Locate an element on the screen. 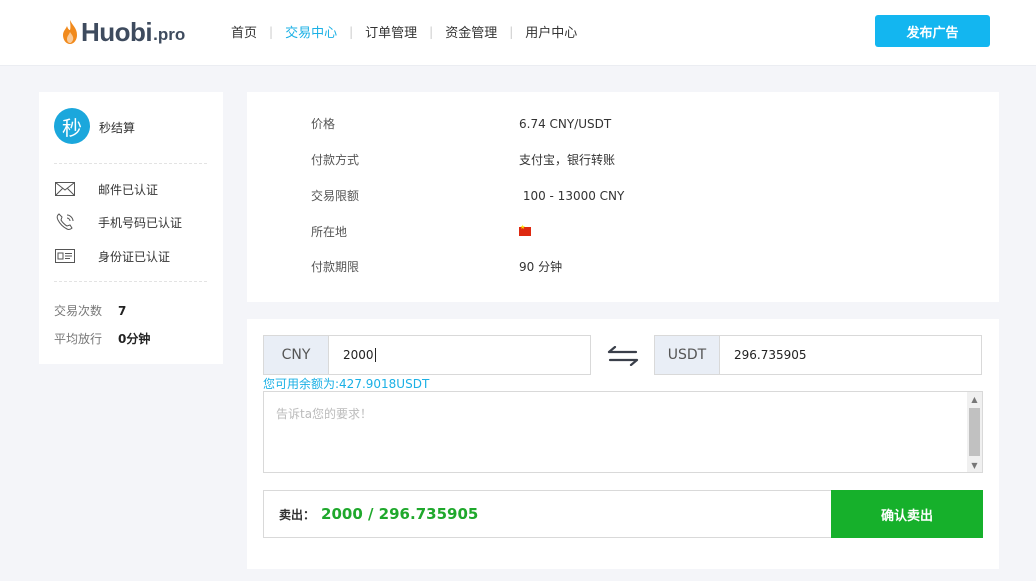 The width and height of the screenshot is (1036, 581). logo-text: Huobi is located at coordinates (117, 31).